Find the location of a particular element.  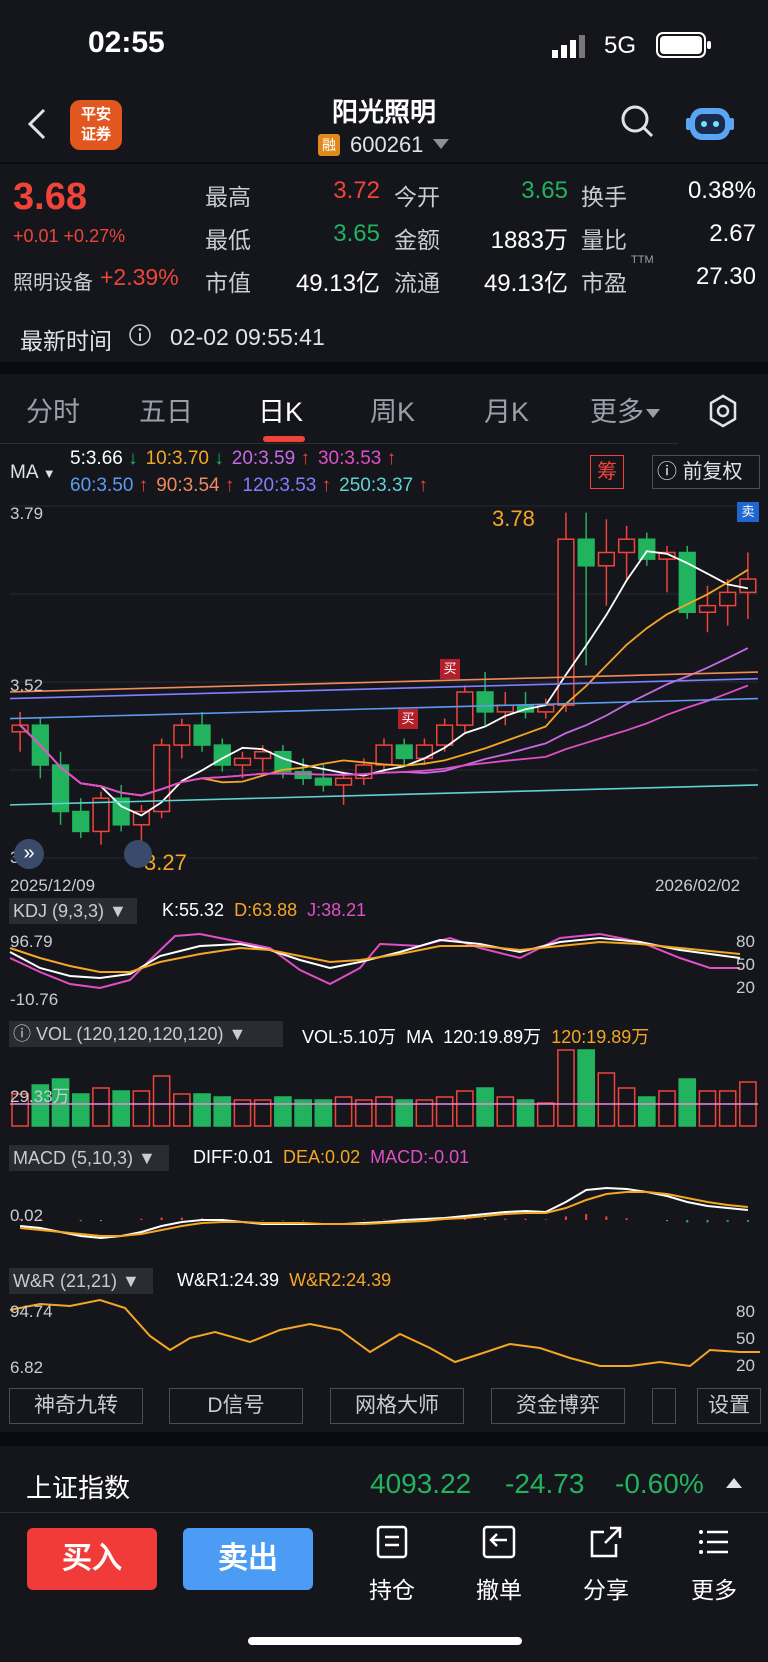

settings-gear-icon is located at coordinates (723, 413).